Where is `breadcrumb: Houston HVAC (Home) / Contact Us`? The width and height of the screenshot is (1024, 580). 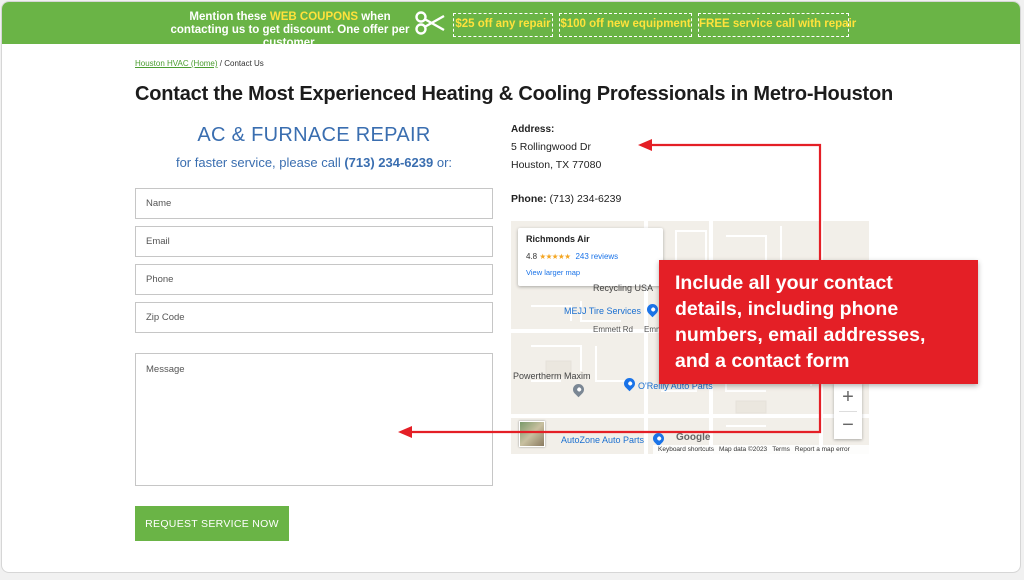
breadcrumb: Houston HVAC (Home) / Contact Us is located at coordinates (199, 63).